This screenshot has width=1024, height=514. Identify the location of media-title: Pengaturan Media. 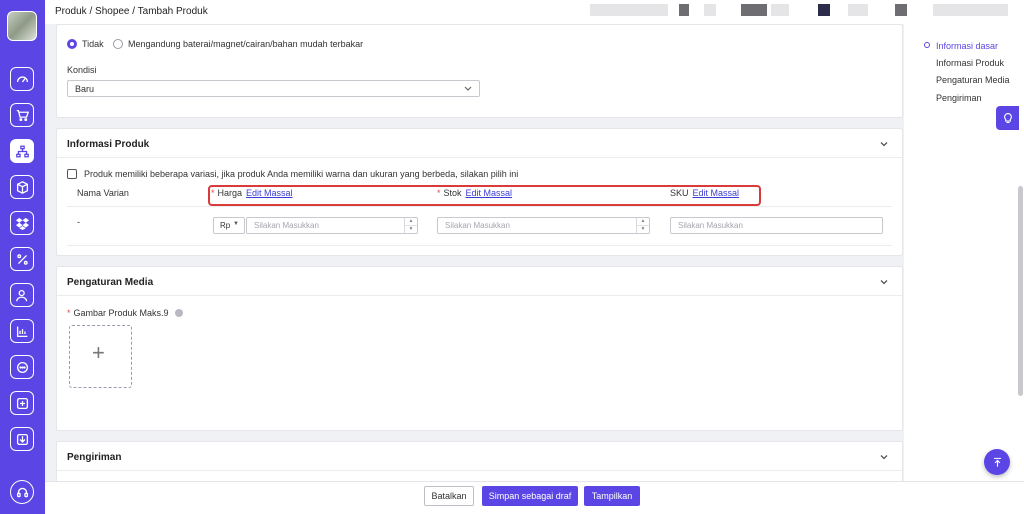
(110, 282).